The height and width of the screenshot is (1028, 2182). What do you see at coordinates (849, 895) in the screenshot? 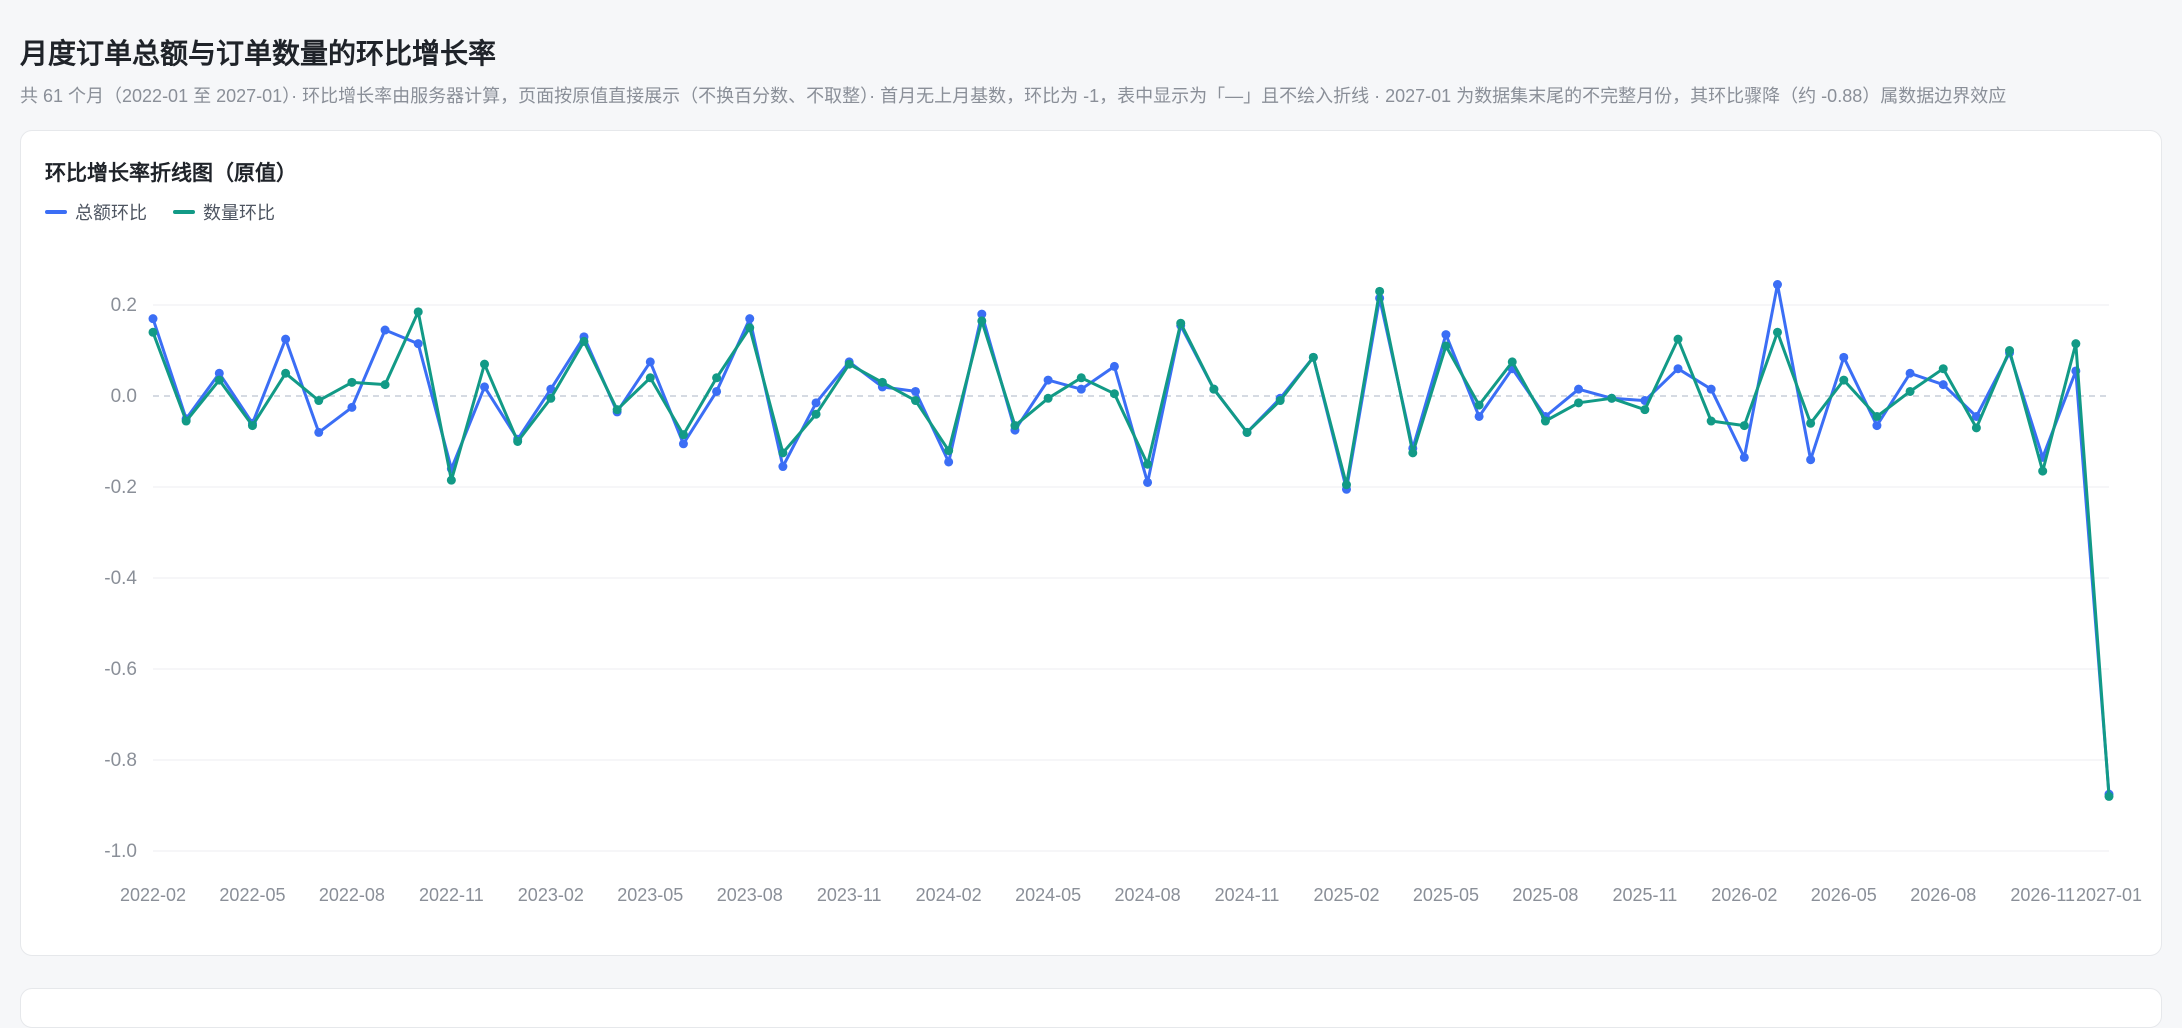
I see `x-tick-label: 2023-11` at bounding box center [849, 895].